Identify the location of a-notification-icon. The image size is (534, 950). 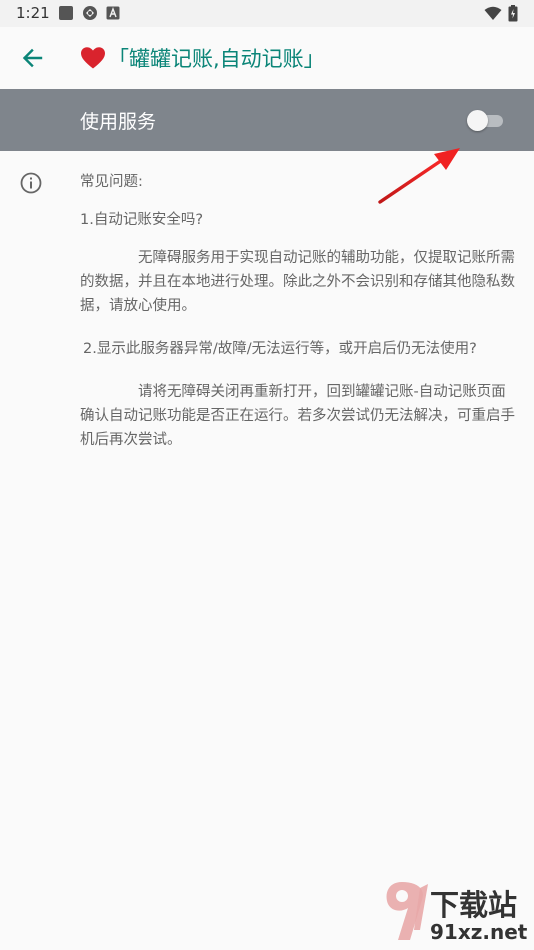
(113, 13).